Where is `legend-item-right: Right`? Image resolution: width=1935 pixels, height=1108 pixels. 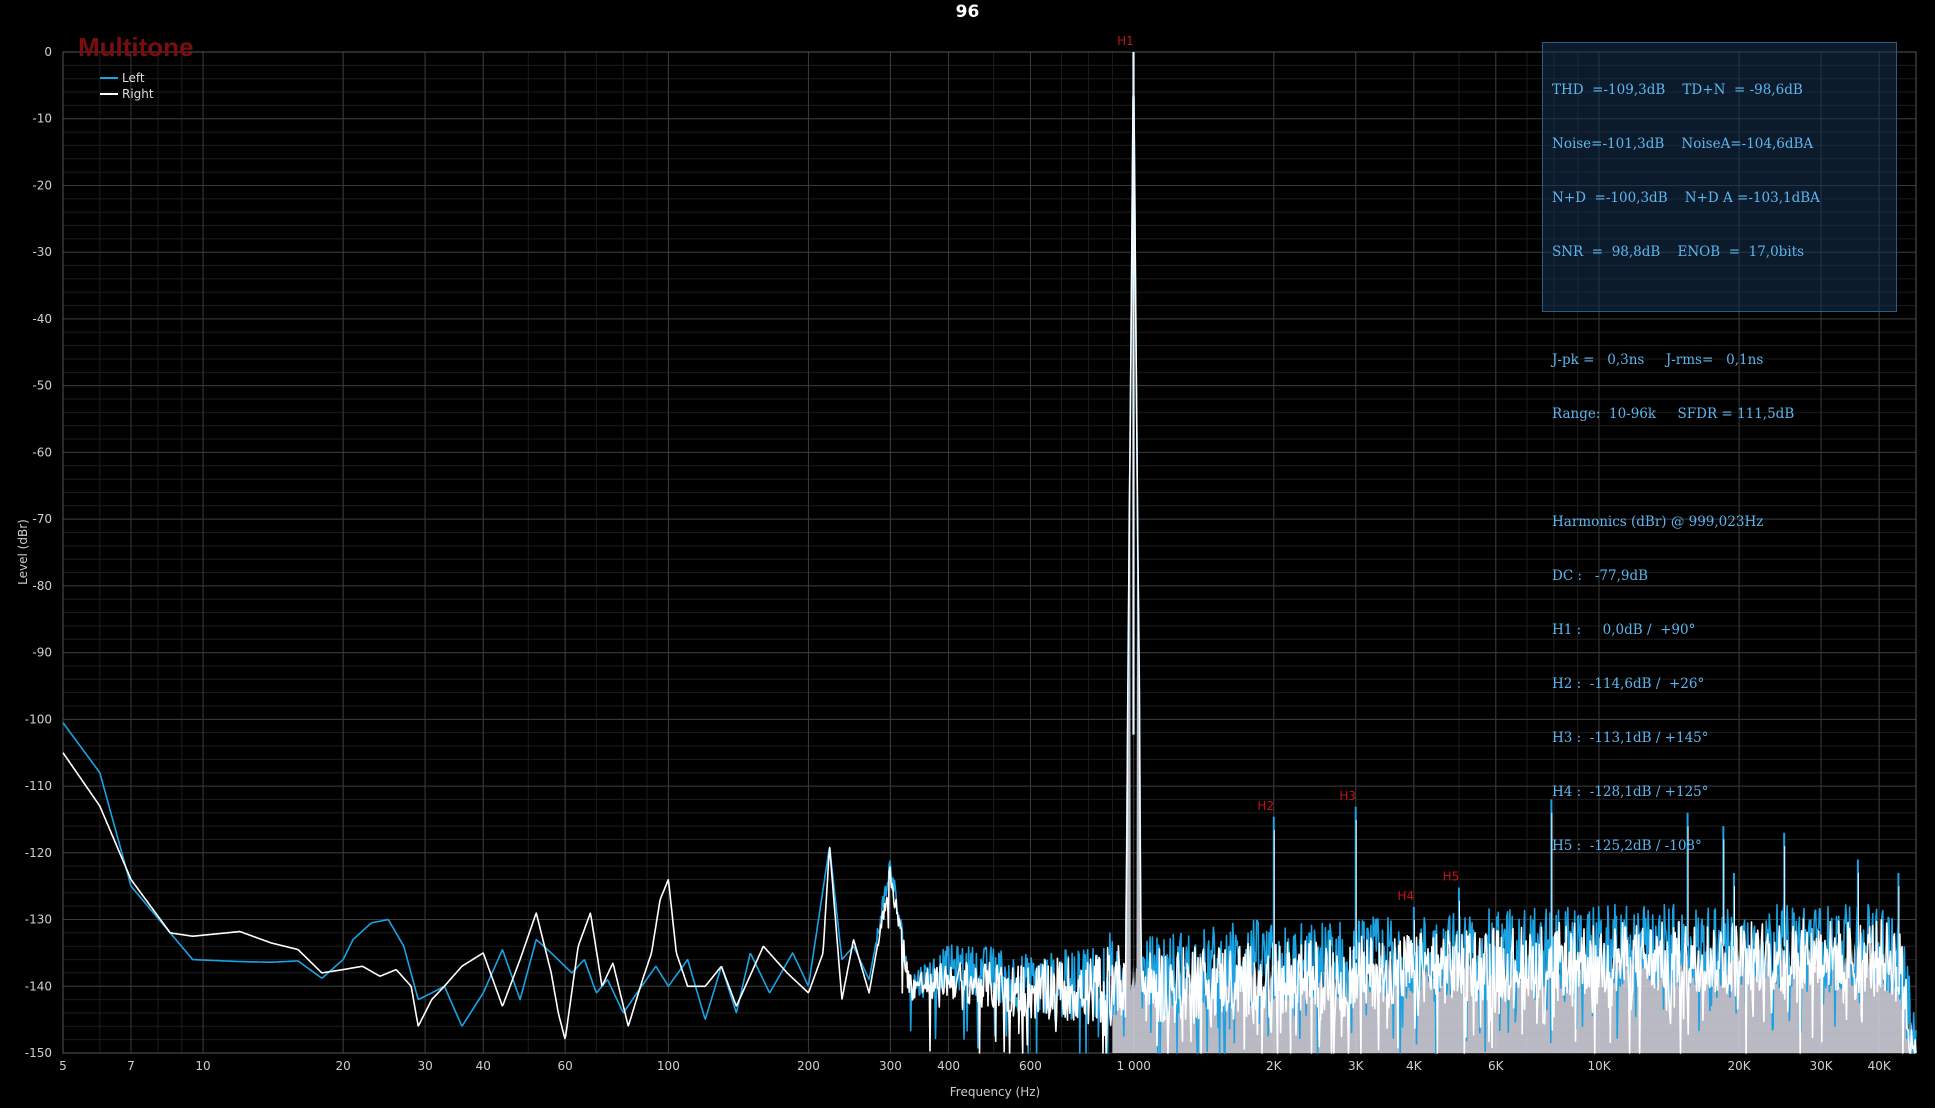 legend-item-right: Right is located at coordinates (127, 94).